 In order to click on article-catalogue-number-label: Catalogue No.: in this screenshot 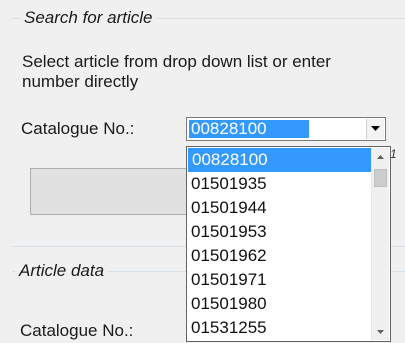, I will do `click(77, 330)`.